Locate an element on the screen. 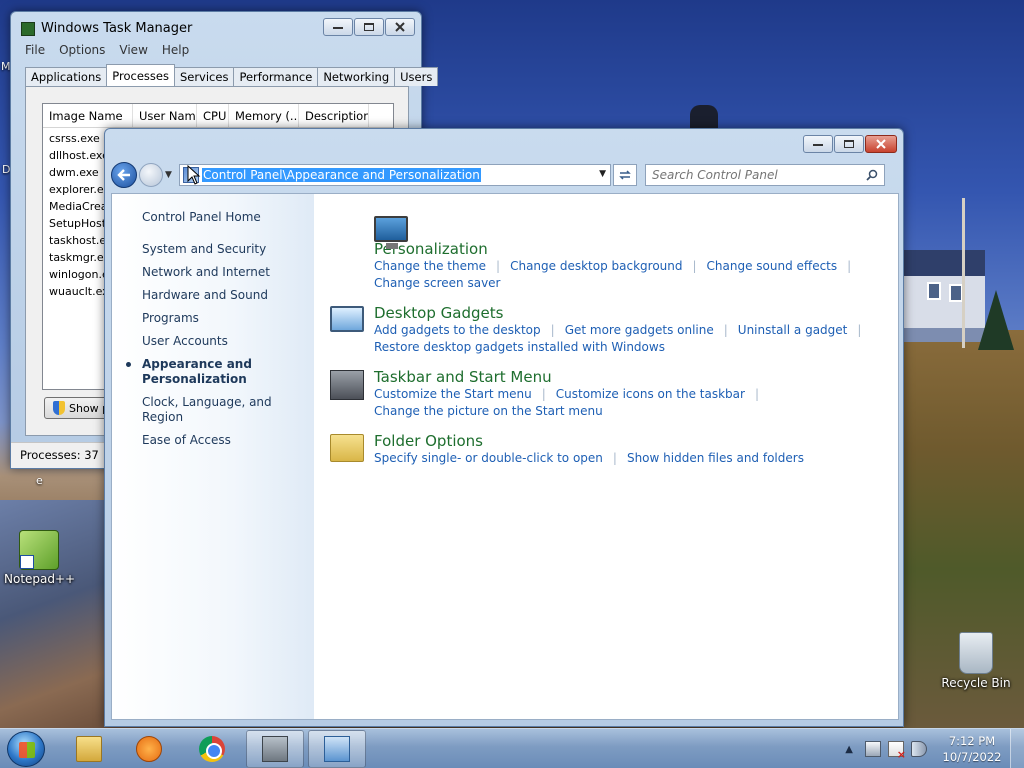 Image resolution: width=1024 pixels, height=768 pixels. taskbar-media-player-button is located at coordinates (149, 749).